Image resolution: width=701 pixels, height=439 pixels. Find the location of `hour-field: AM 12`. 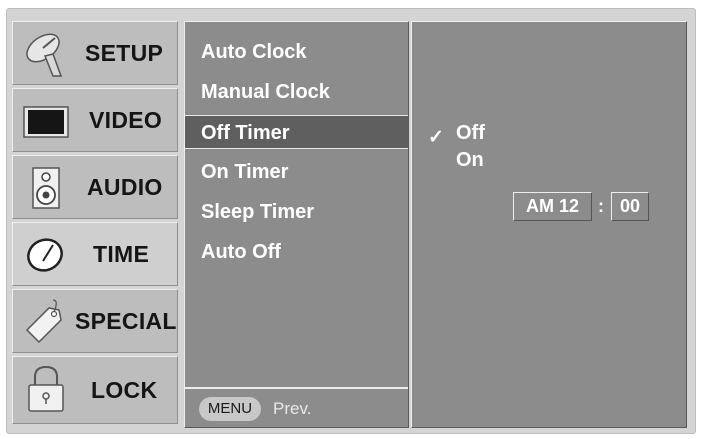

hour-field: AM 12 is located at coordinates (552, 206).